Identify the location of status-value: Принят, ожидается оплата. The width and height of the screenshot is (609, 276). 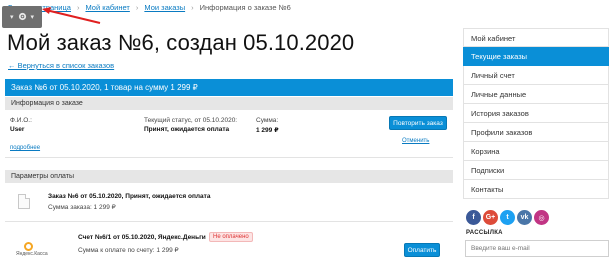
(187, 129).